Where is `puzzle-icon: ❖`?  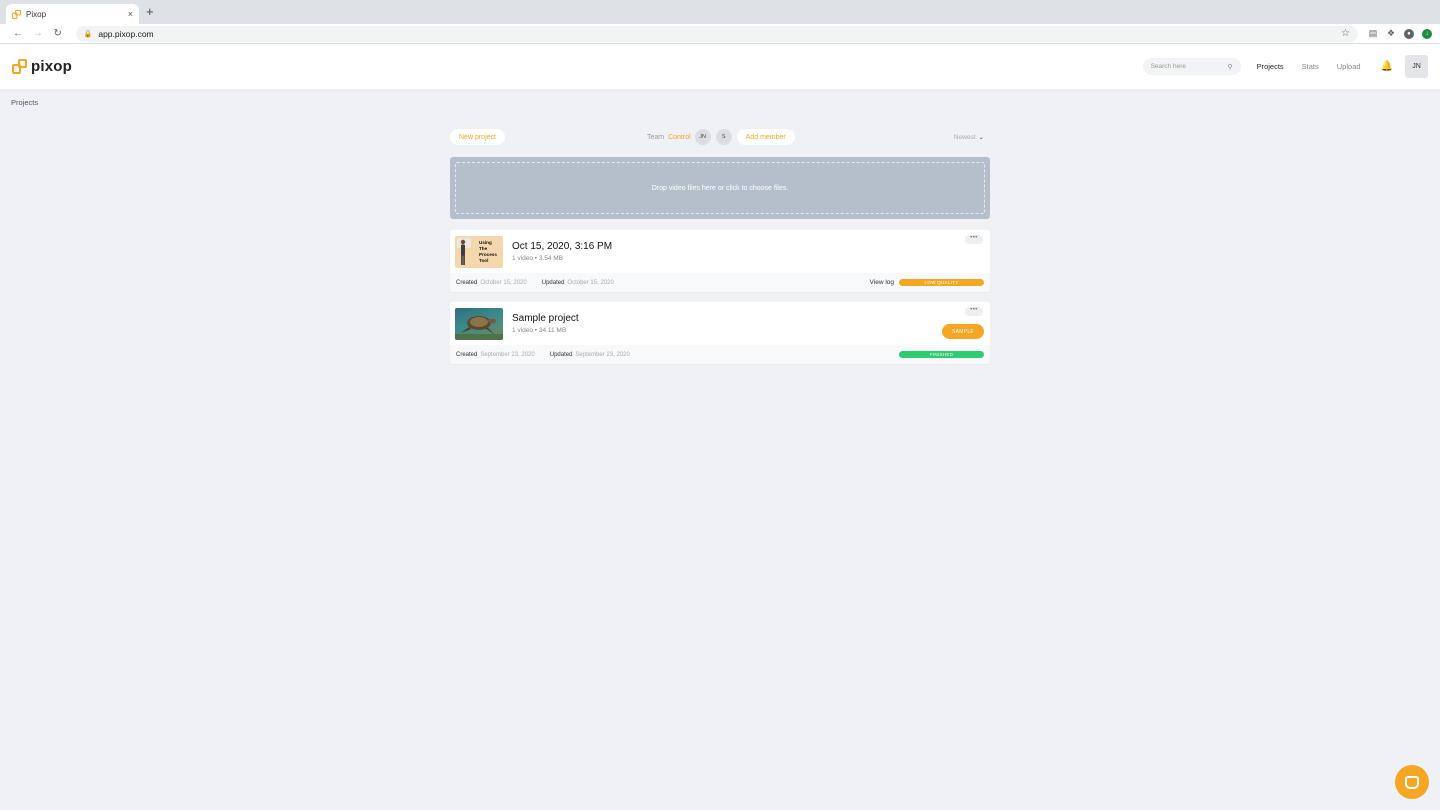
puzzle-icon: ❖ is located at coordinates (1391, 33).